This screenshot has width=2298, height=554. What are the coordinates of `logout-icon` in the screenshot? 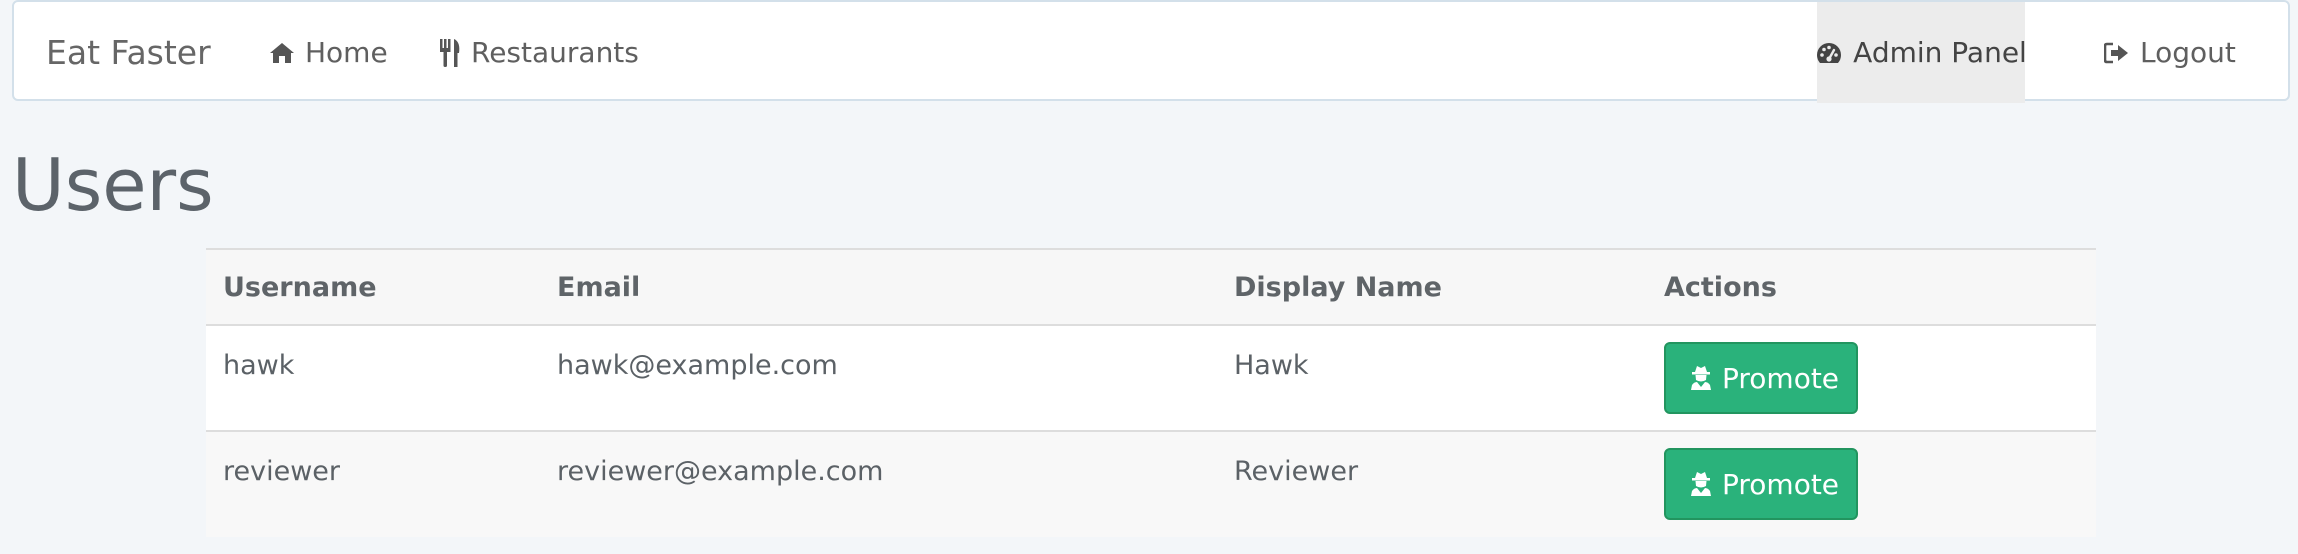 It's located at (2117, 53).